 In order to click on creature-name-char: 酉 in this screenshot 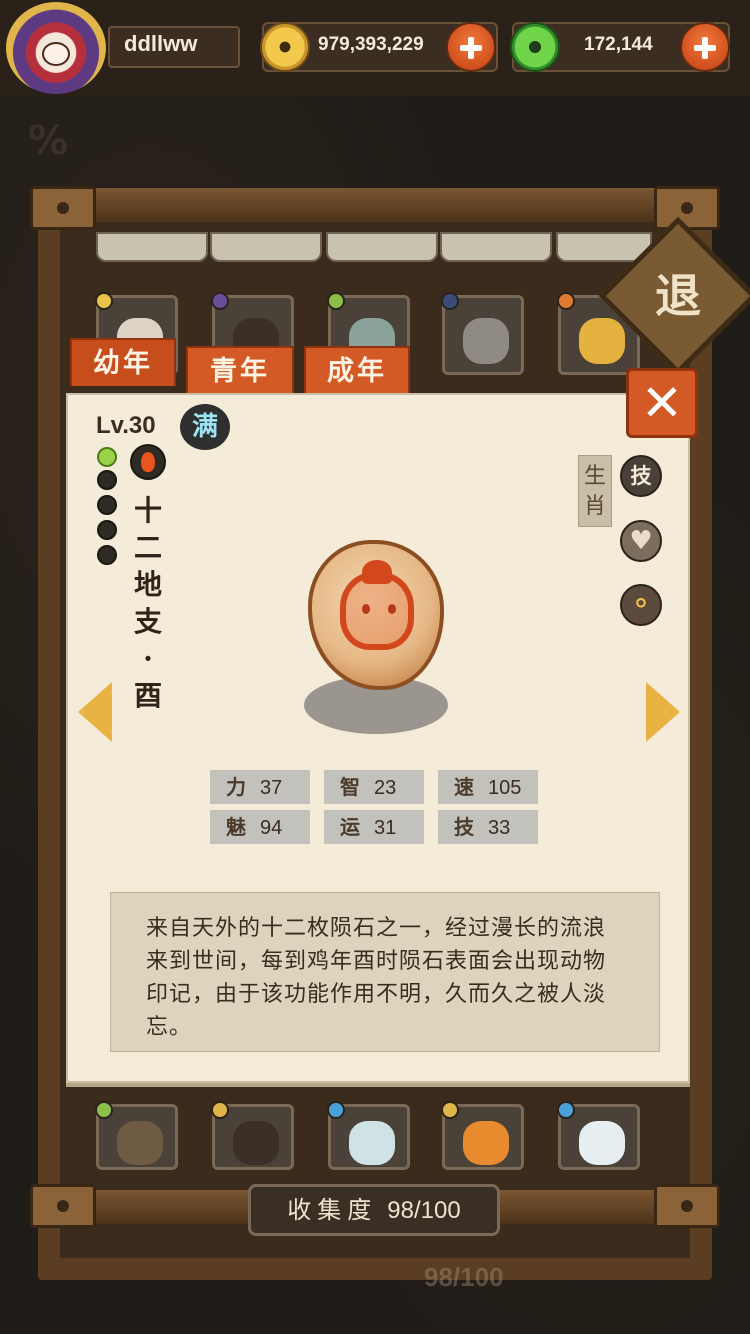, I will do `click(147, 695)`.